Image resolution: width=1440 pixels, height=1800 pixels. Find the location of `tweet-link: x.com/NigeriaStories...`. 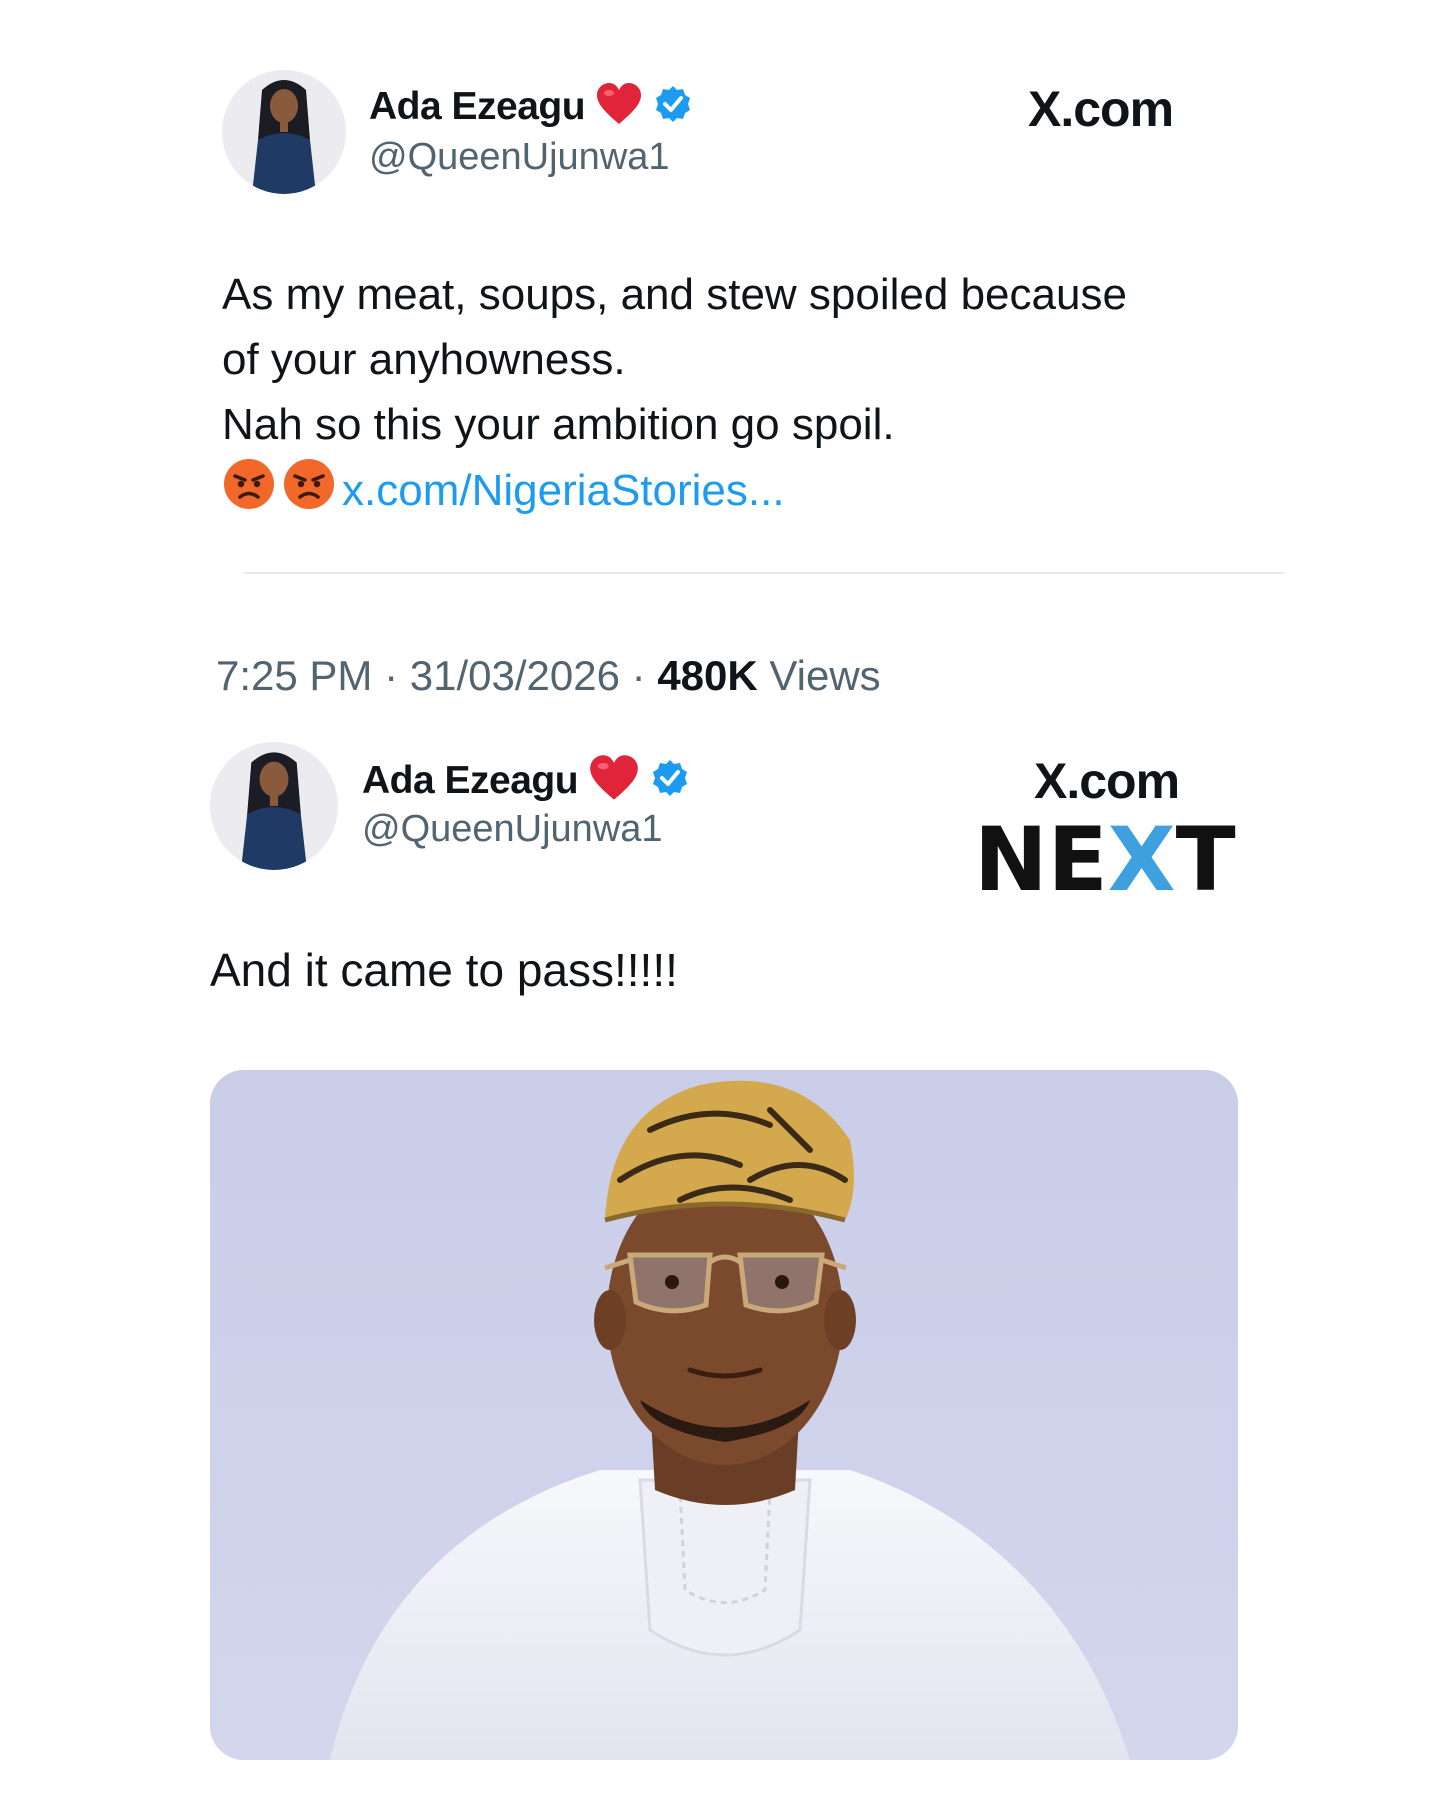

tweet-link: x.com/NigeriaStories... is located at coordinates (563, 490).